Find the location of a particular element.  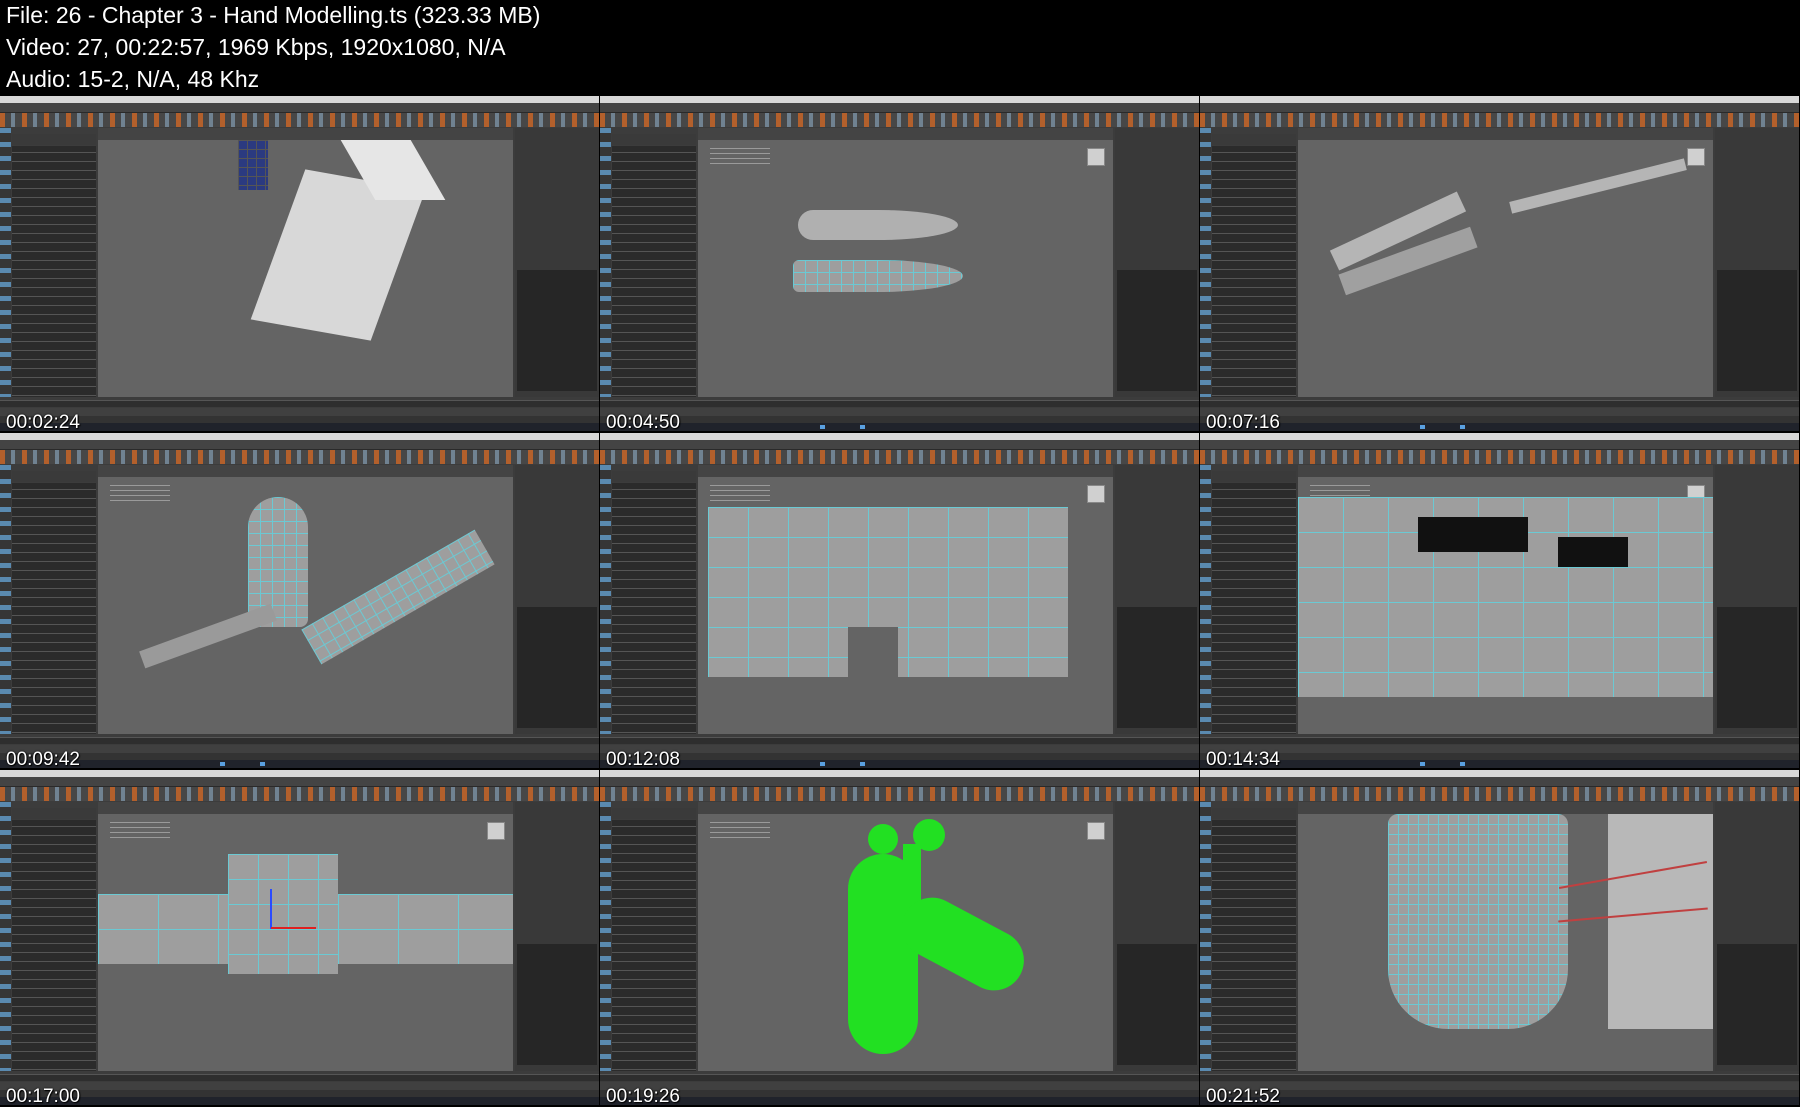

thumbnail-3: 00:07:16 is located at coordinates (1499, 263).